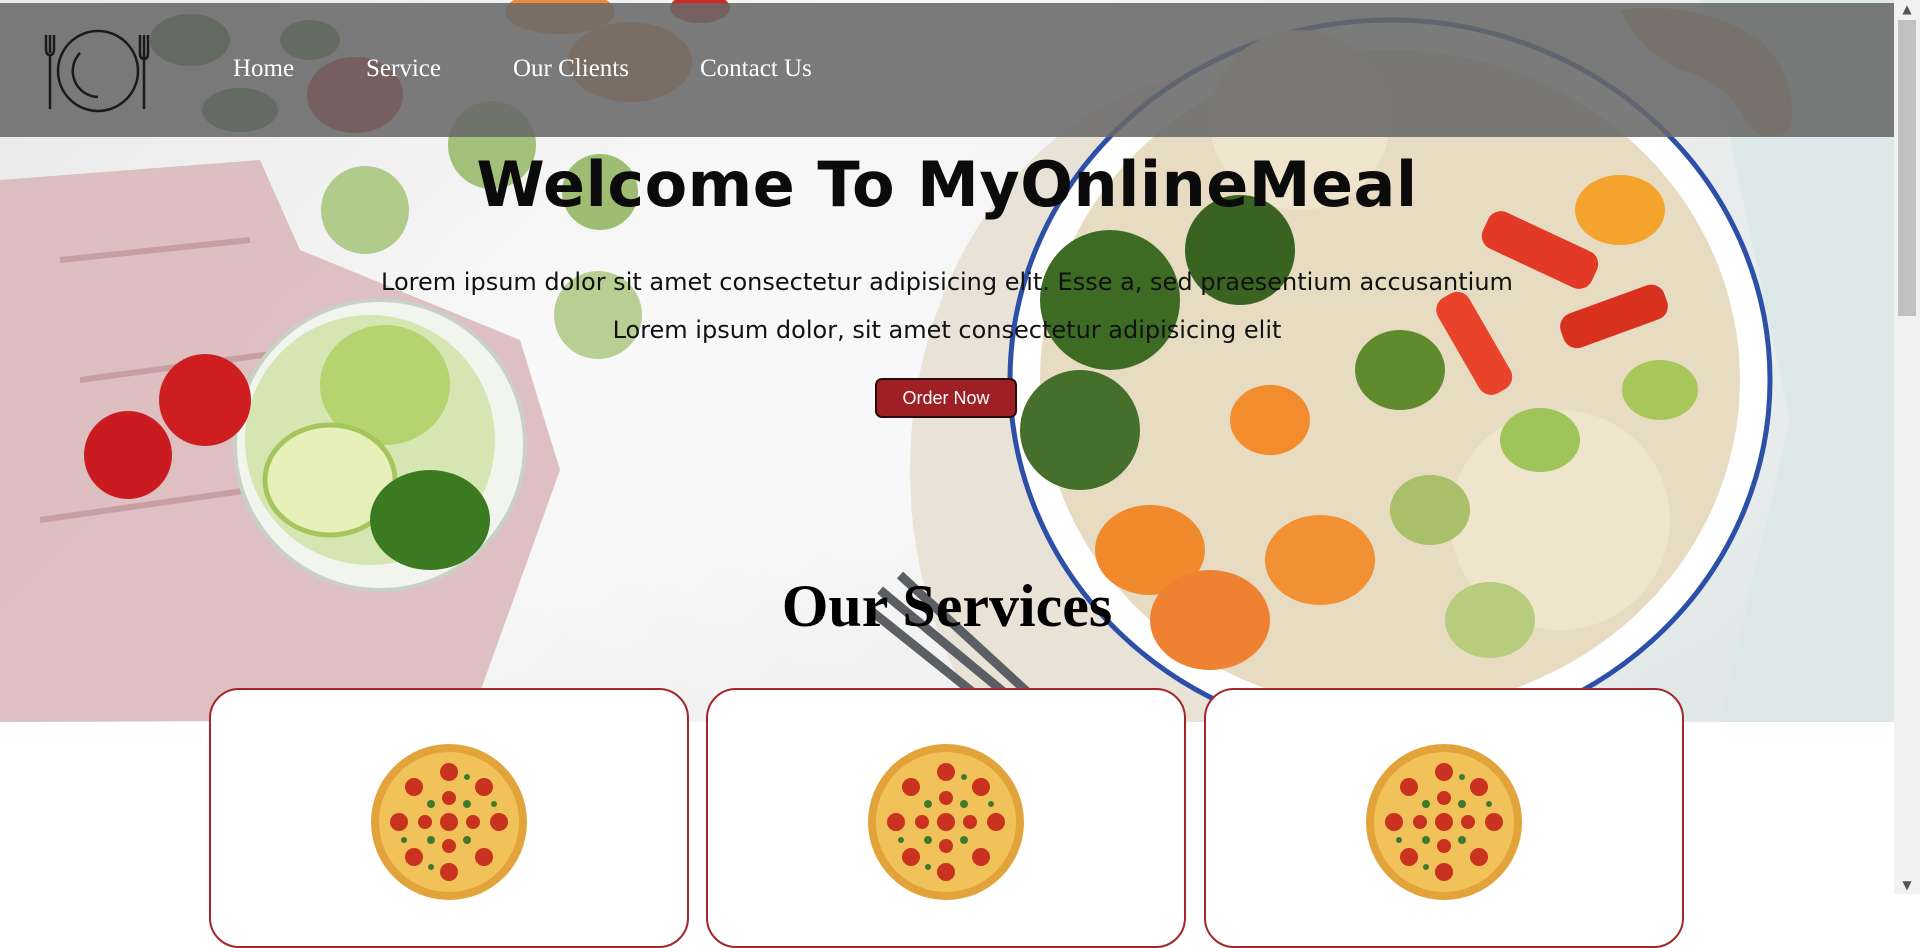 The image size is (1920, 948). Describe the element at coordinates (1907, 168) in the screenshot. I see `scrollbar-thumb` at that location.